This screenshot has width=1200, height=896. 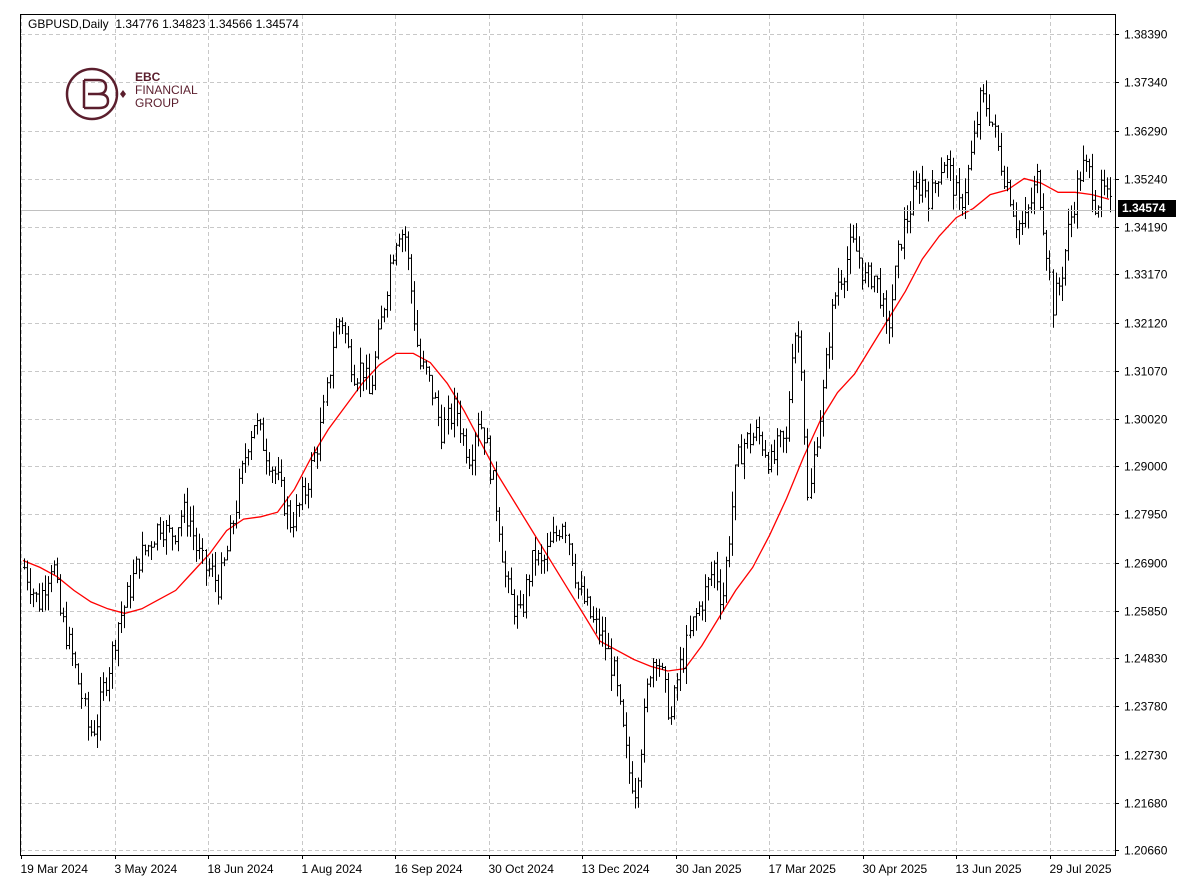 I want to click on y-tick-label: 1.37340, so click(x=1146, y=83).